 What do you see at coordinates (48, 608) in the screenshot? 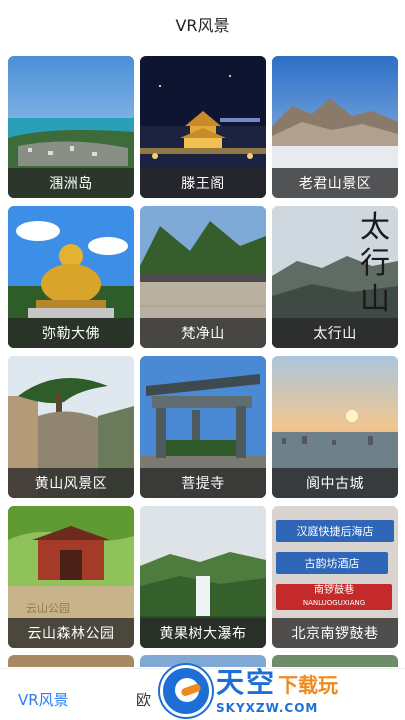
I see `yunshan-park-sign: 云山公园` at bounding box center [48, 608].